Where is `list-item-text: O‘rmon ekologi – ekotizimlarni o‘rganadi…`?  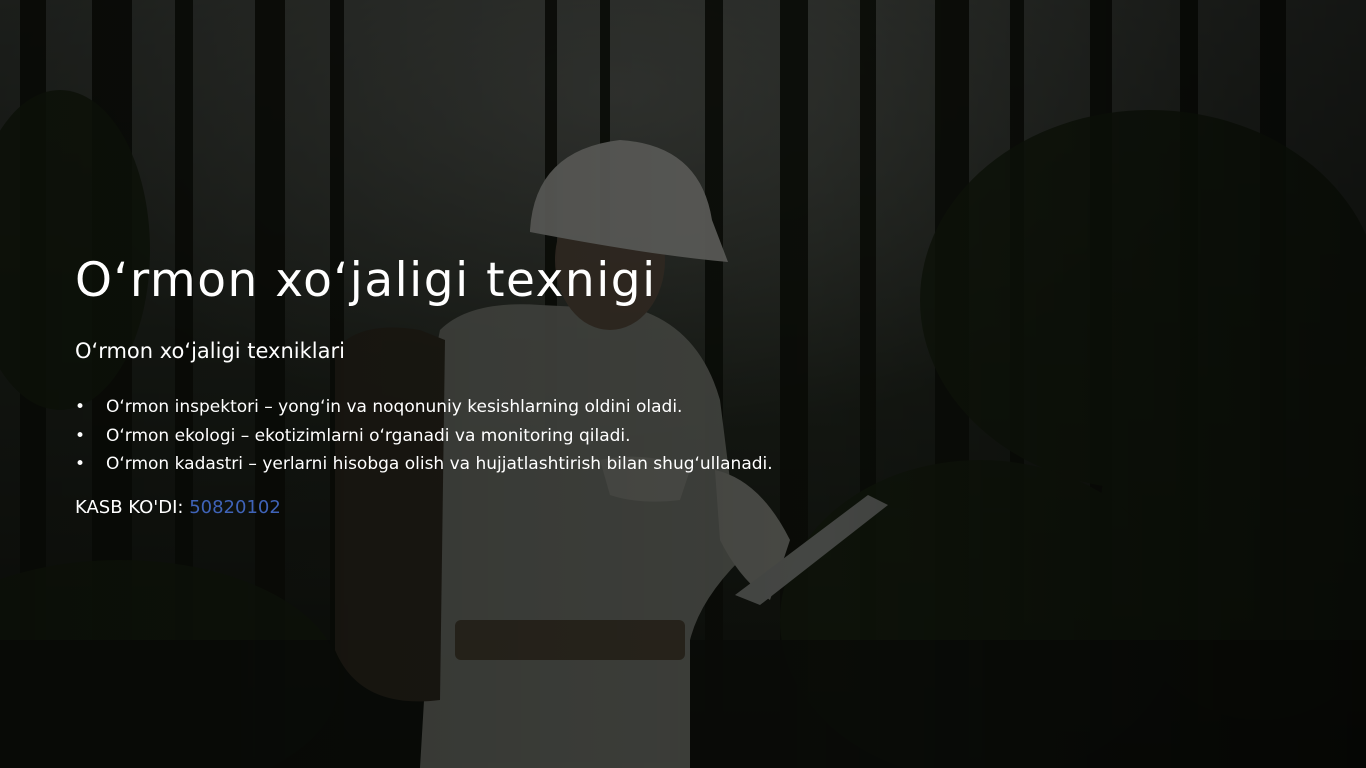
list-item-text: O‘rmon ekologi – ekotizimlarni o‘rganadi… is located at coordinates (368, 435).